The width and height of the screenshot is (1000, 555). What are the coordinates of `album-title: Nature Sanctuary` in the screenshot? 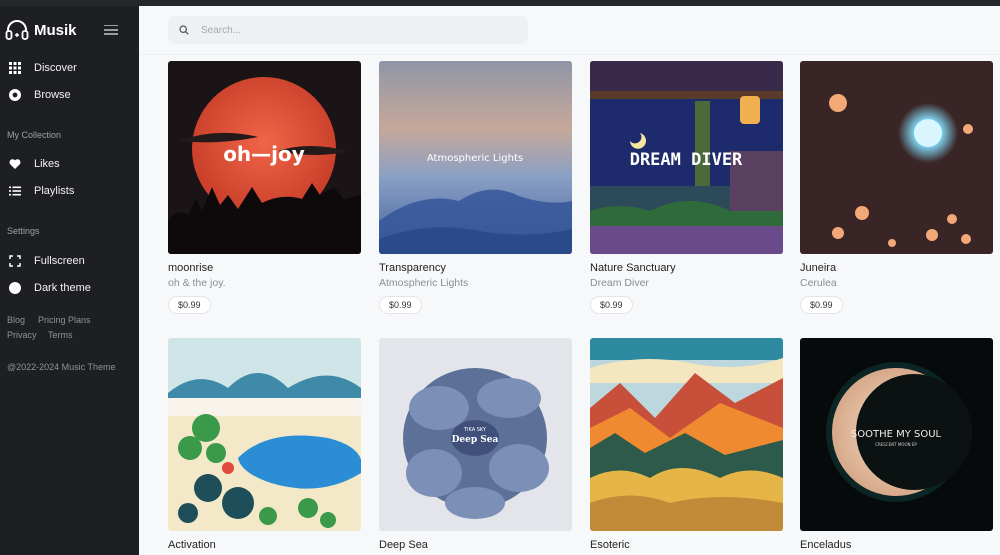 It's located at (686, 268).